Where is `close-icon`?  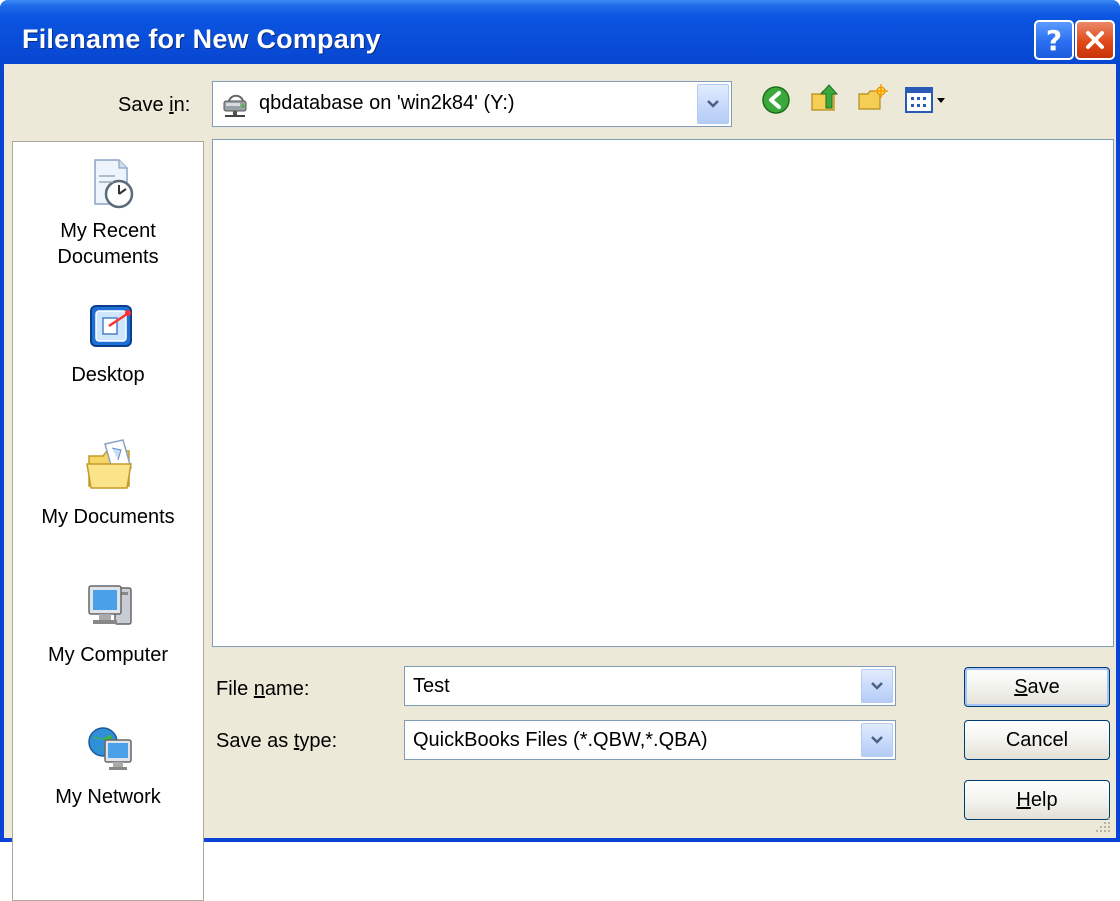 close-icon is located at coordinates (1095, 40).